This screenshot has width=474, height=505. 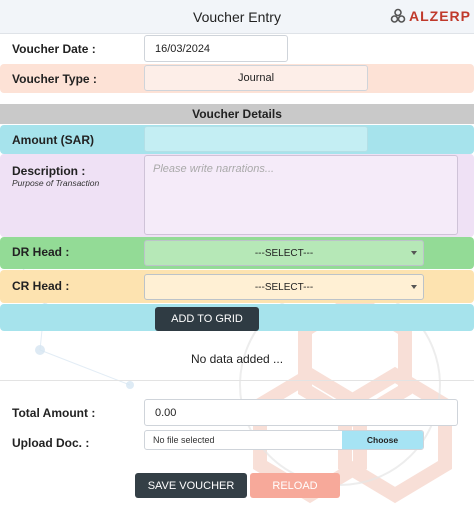 What do you see at coordinates (56, 183) in the screenshot?
I see `description-sublabel: Purpose of Transaction` at bounding box center [56, 183].